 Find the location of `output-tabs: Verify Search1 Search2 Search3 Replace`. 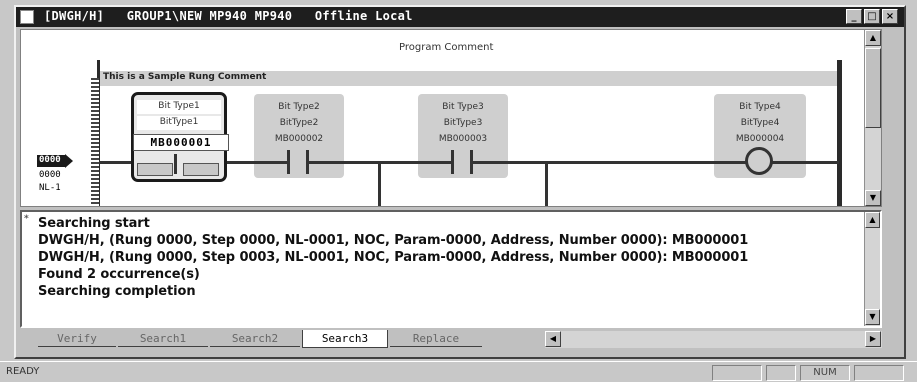

output-tabs: Verify Search1 Search2 Search3 Replace is located at coordinates (290, 339).